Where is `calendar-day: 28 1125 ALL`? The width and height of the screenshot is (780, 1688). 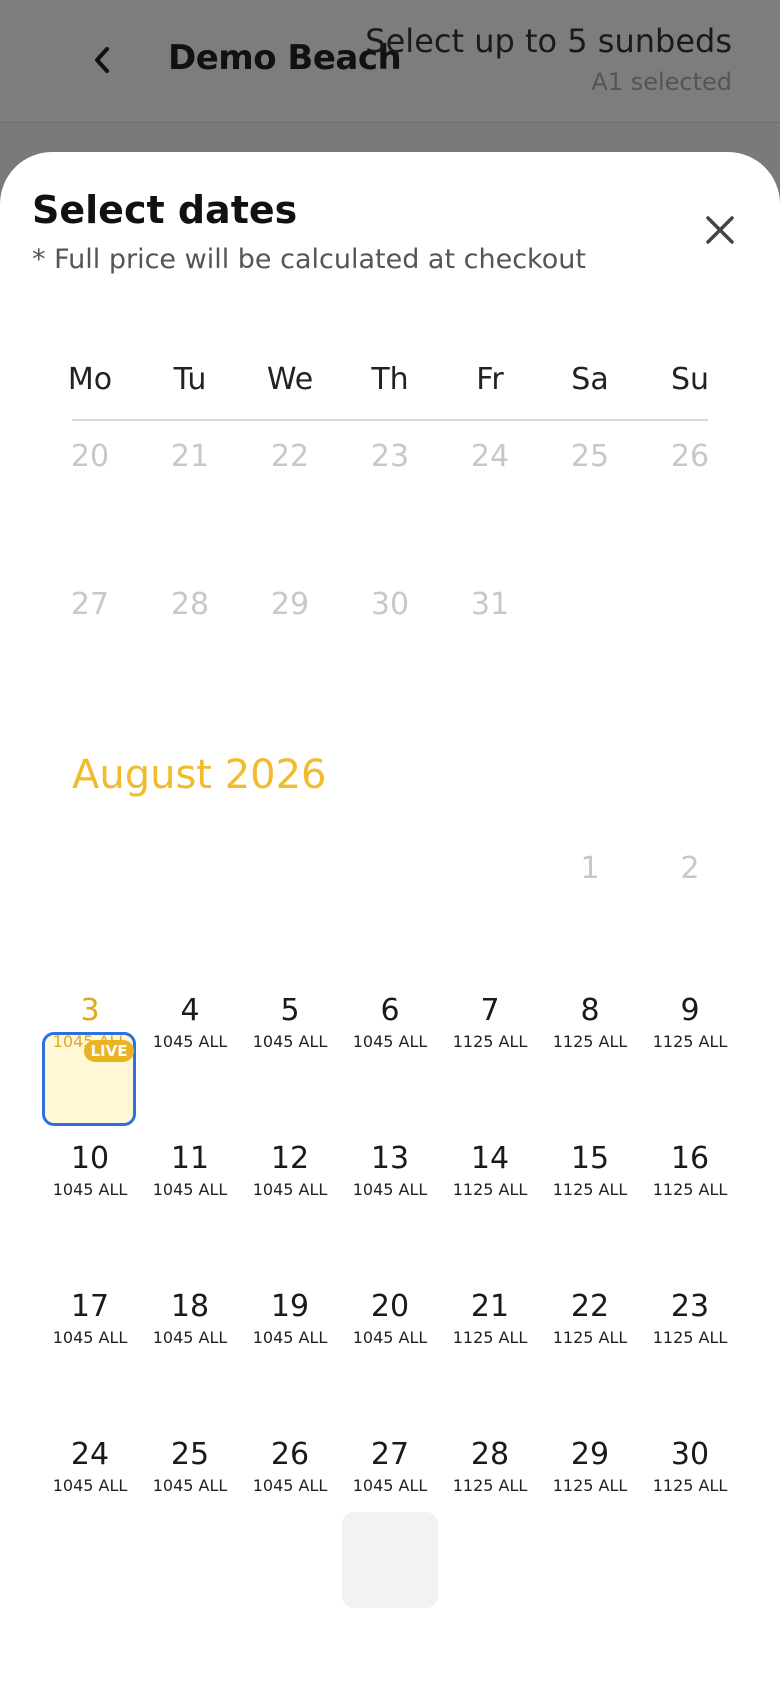
calendar-day: 28 1125 ALL is located at coordinates (490, 1467).